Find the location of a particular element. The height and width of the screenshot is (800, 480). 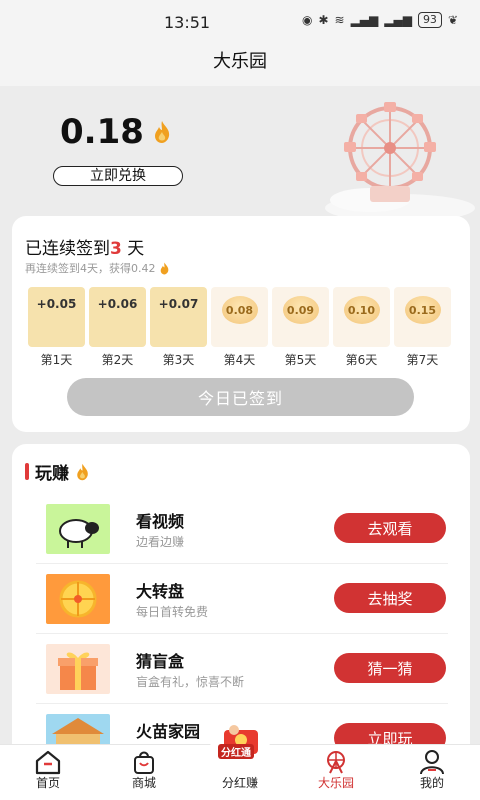

day-reward-tile: 0.08 is located at coordinates (239, 317).